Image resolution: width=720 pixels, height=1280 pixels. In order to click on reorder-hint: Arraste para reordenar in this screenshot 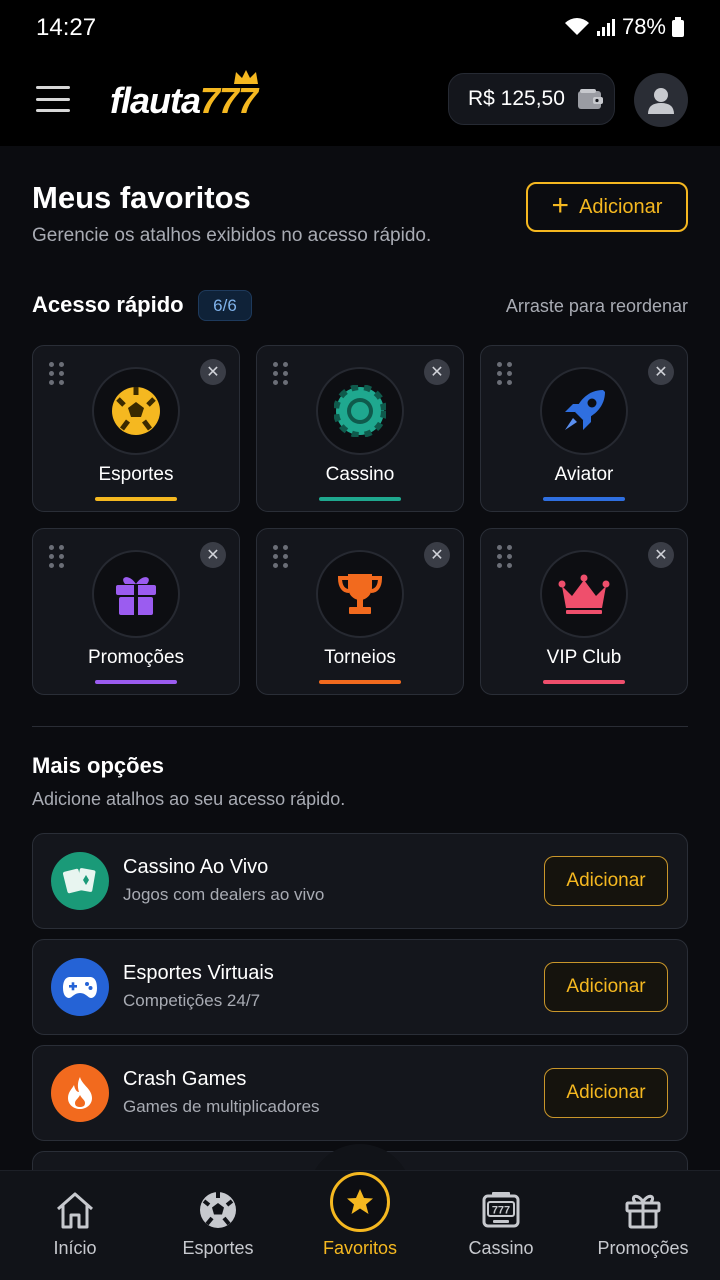, I will do `click(596, 306)`.